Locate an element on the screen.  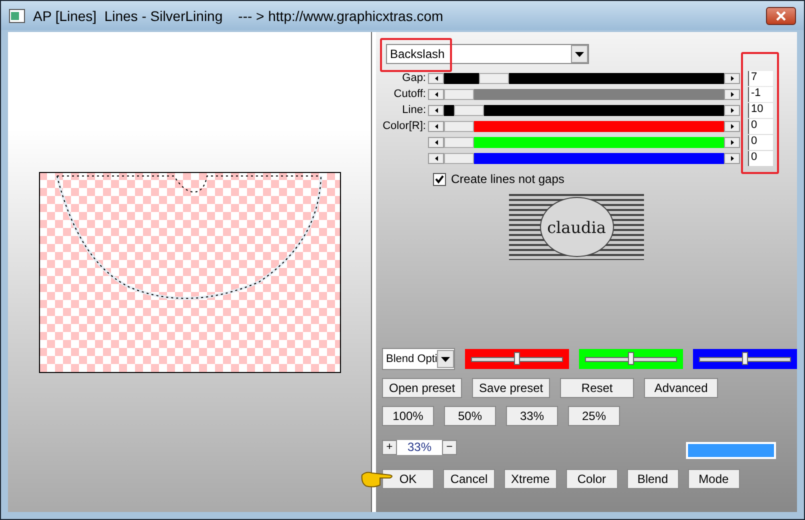
highlight-frame is located at coordinates (416, 55).